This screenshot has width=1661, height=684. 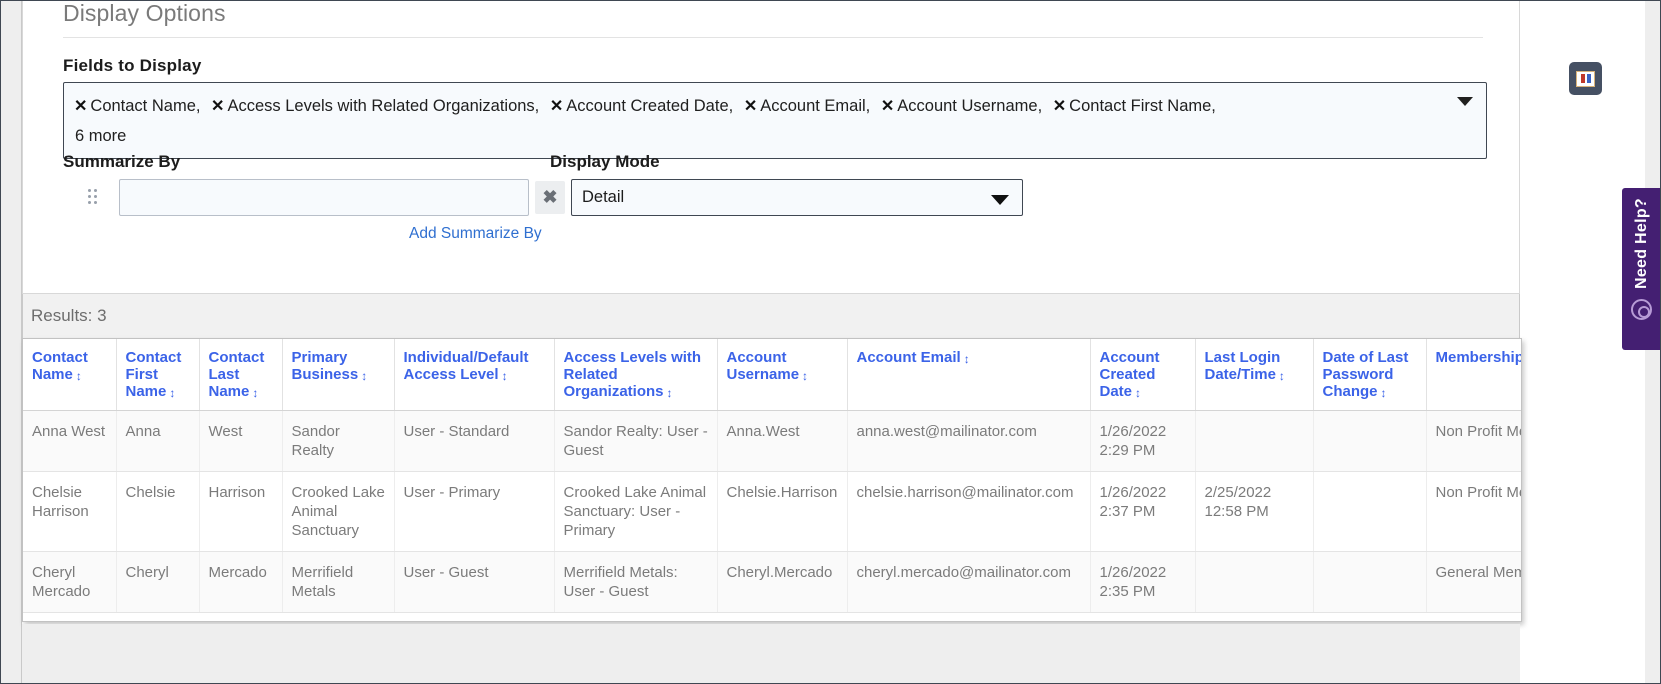 What do you see at coordinates (69, 315) in the screenshot?
I see `results-count: Results: 3` at bounding box center [69, 315].